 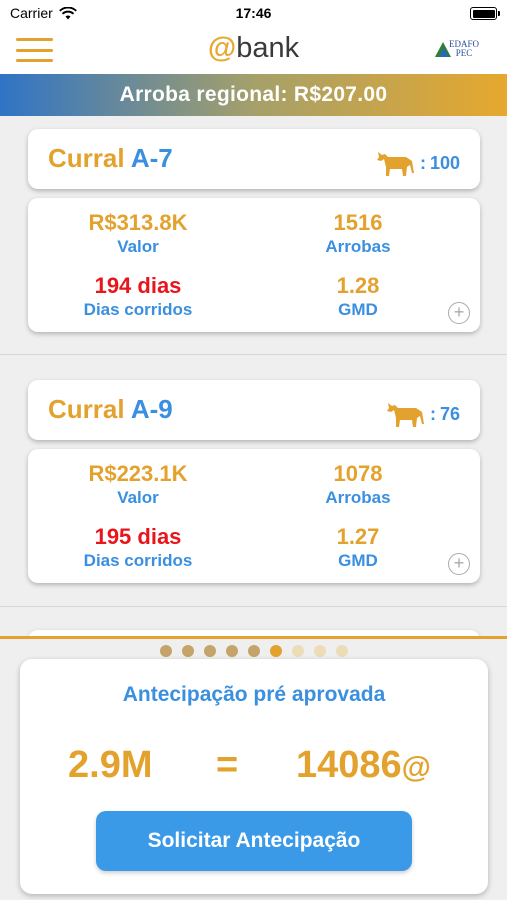 I want to click on corral-card-header: Curral A-7 :100, so click(x=254, y=159).